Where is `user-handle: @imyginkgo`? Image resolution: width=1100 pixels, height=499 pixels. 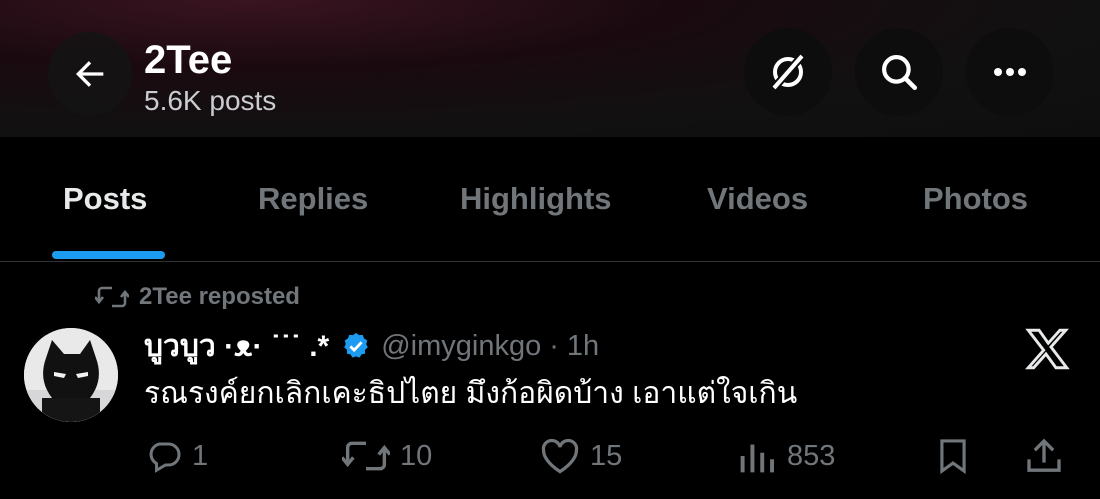
user-handle: @imyginkgo is located at coordinates (461, 346).